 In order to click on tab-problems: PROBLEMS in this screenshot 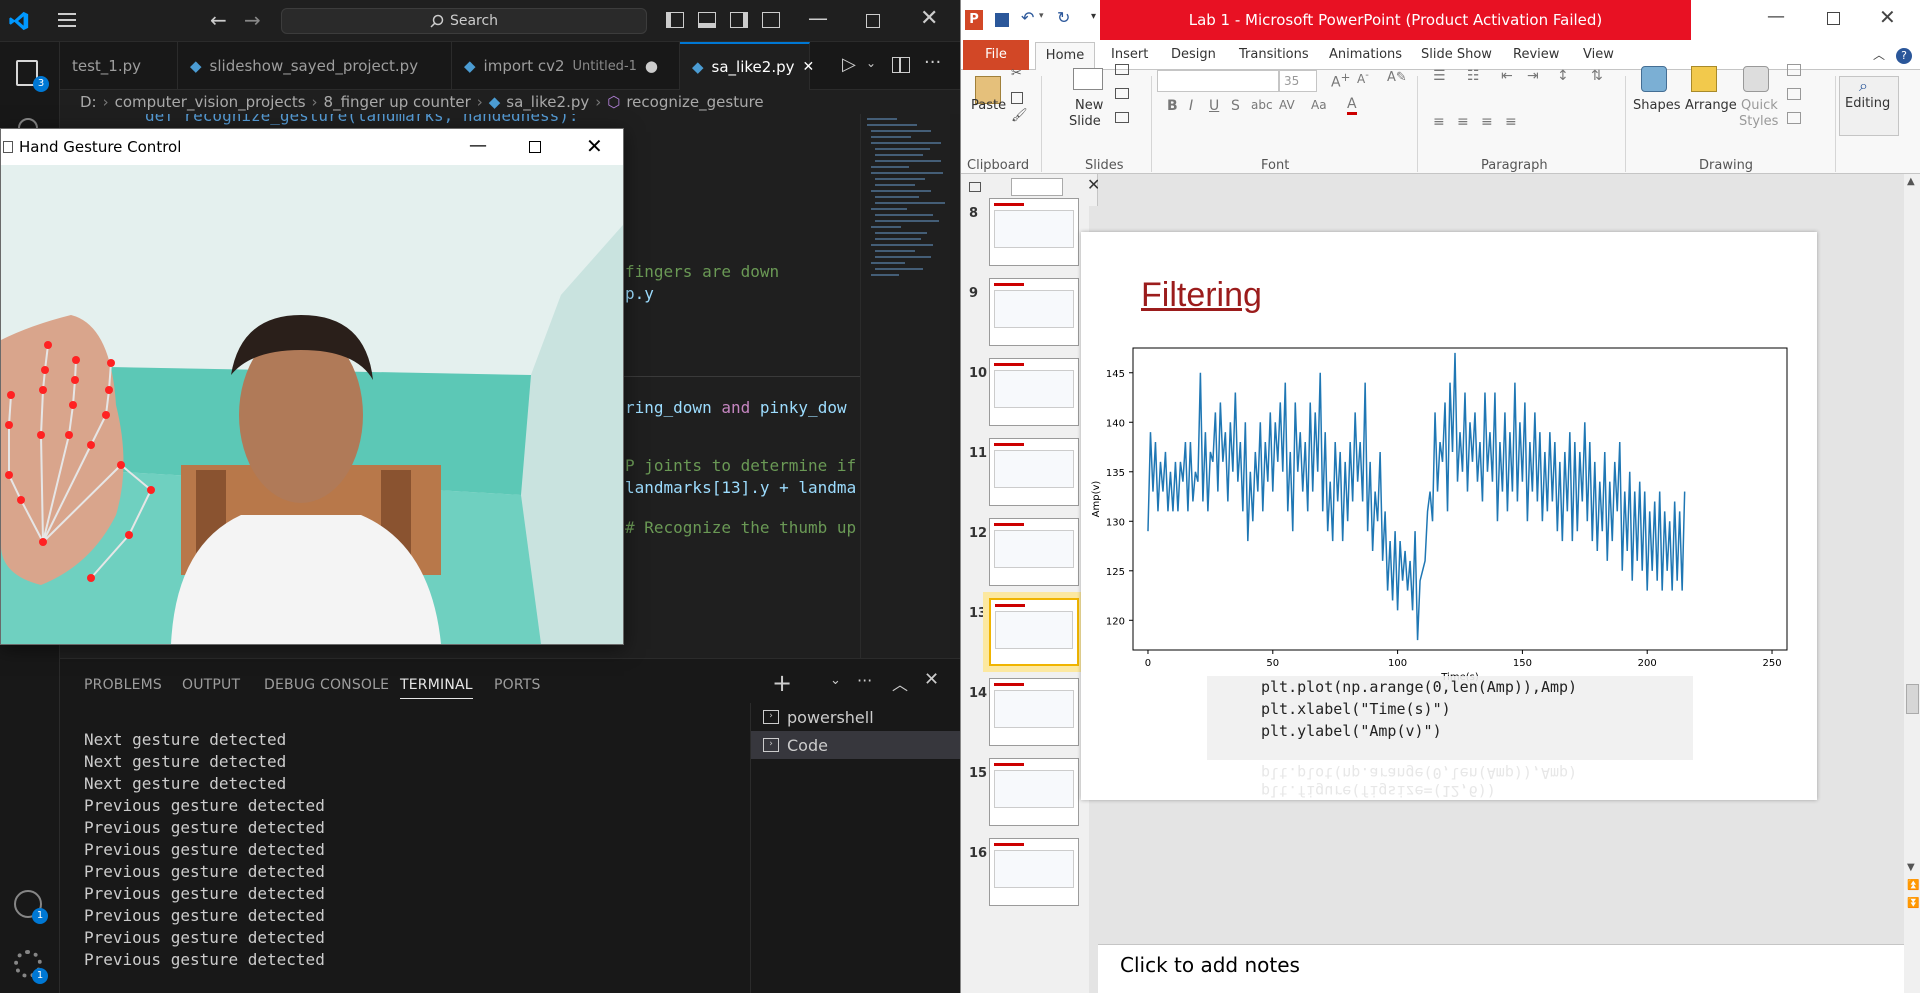, I will do `click(123, 685)`.